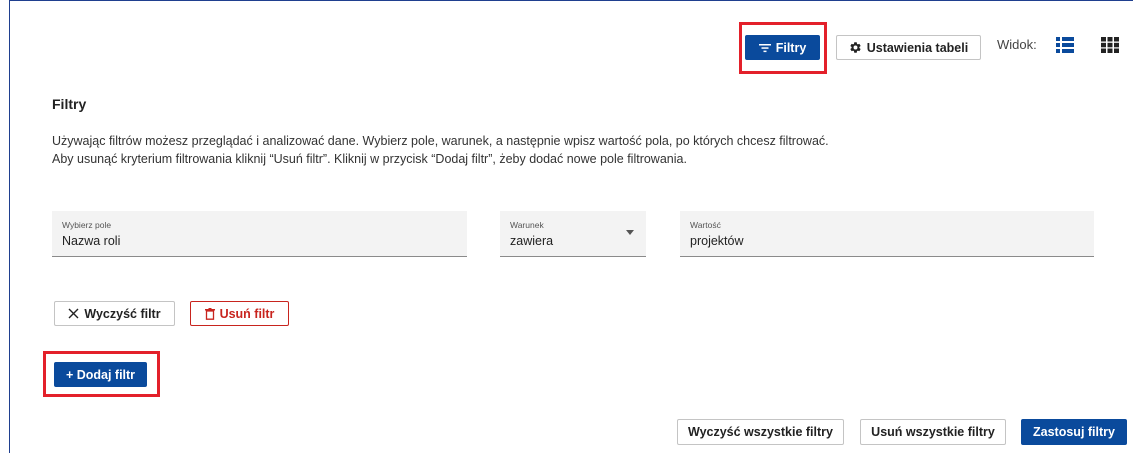  What do you see at coordinates (100, 374) in the screenshot?
I see `add-filter-button: + Dodaj filtr` at bounding box center [100, 374].